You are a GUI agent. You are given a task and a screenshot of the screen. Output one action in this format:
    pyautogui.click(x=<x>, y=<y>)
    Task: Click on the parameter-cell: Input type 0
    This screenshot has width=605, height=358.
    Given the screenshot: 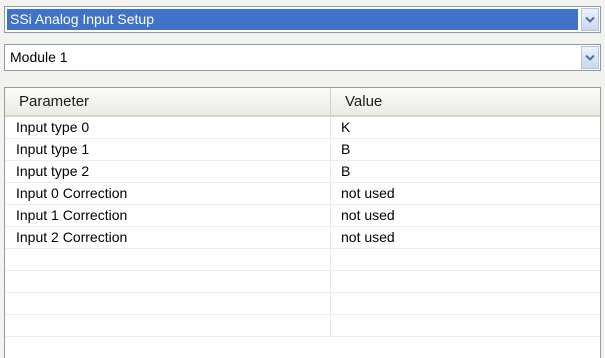 What is the action you would take?
    pyautogui.click(x=168, y=127)
    